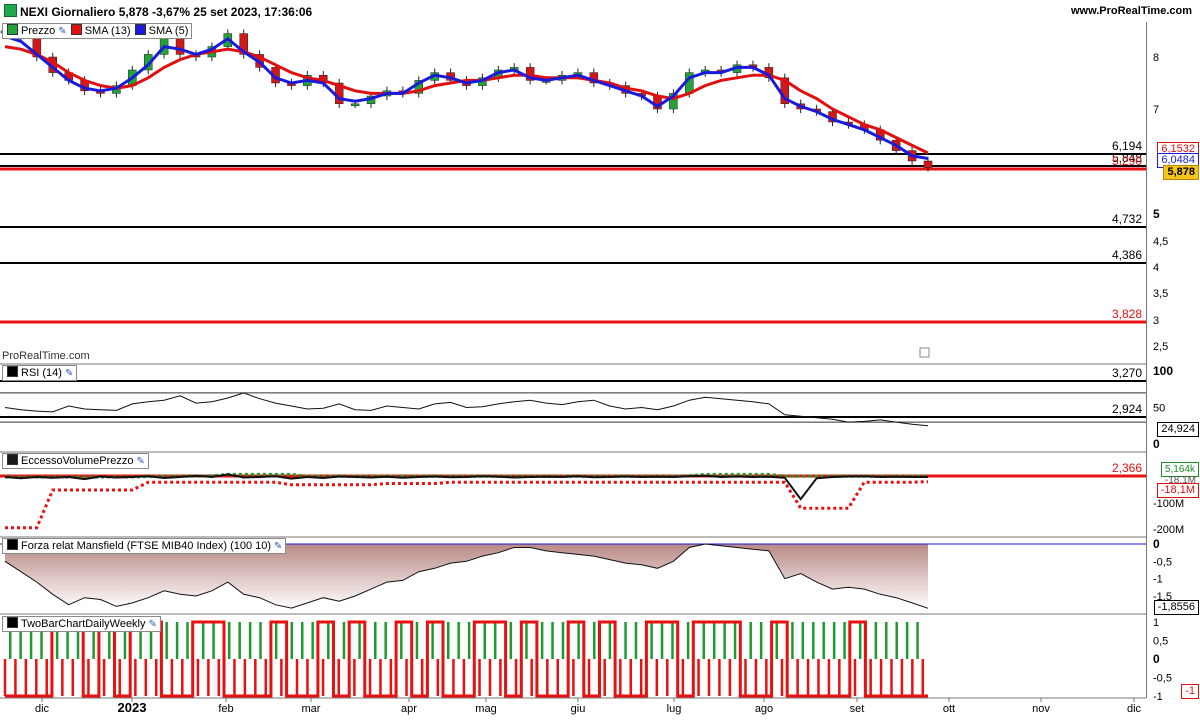  I want to click on mansfield-axis-tick: -1, so click(1158, 580).